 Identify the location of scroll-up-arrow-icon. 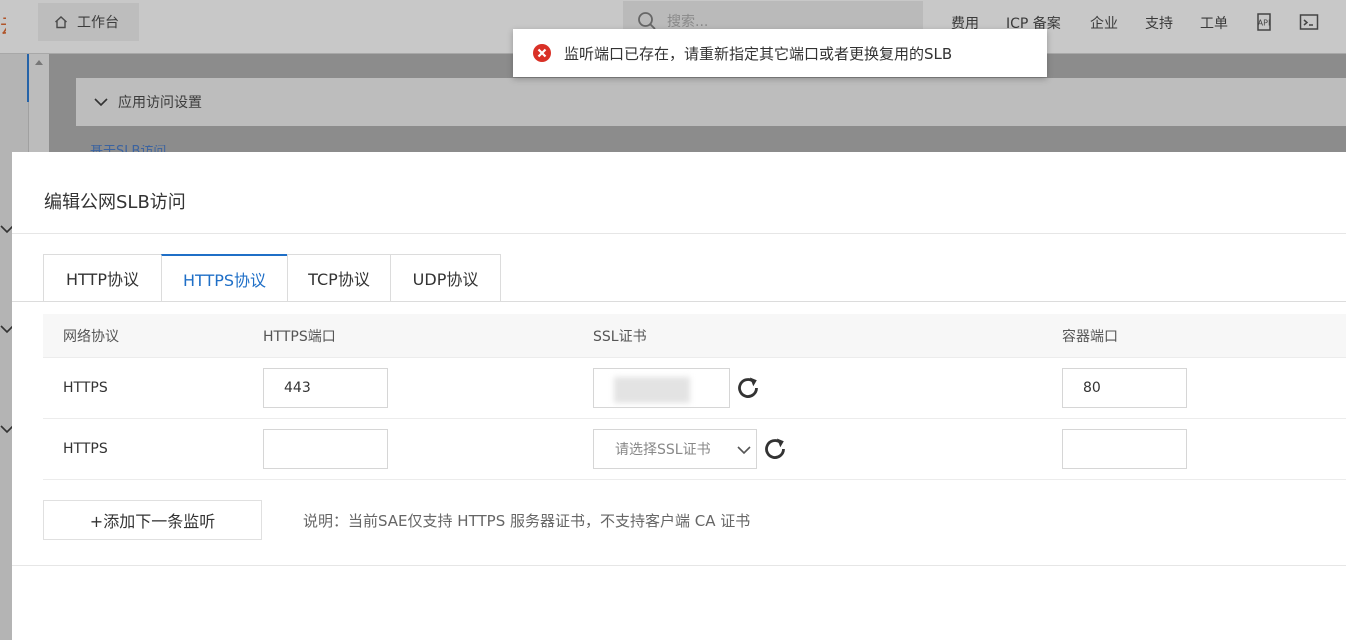
(39, 62).